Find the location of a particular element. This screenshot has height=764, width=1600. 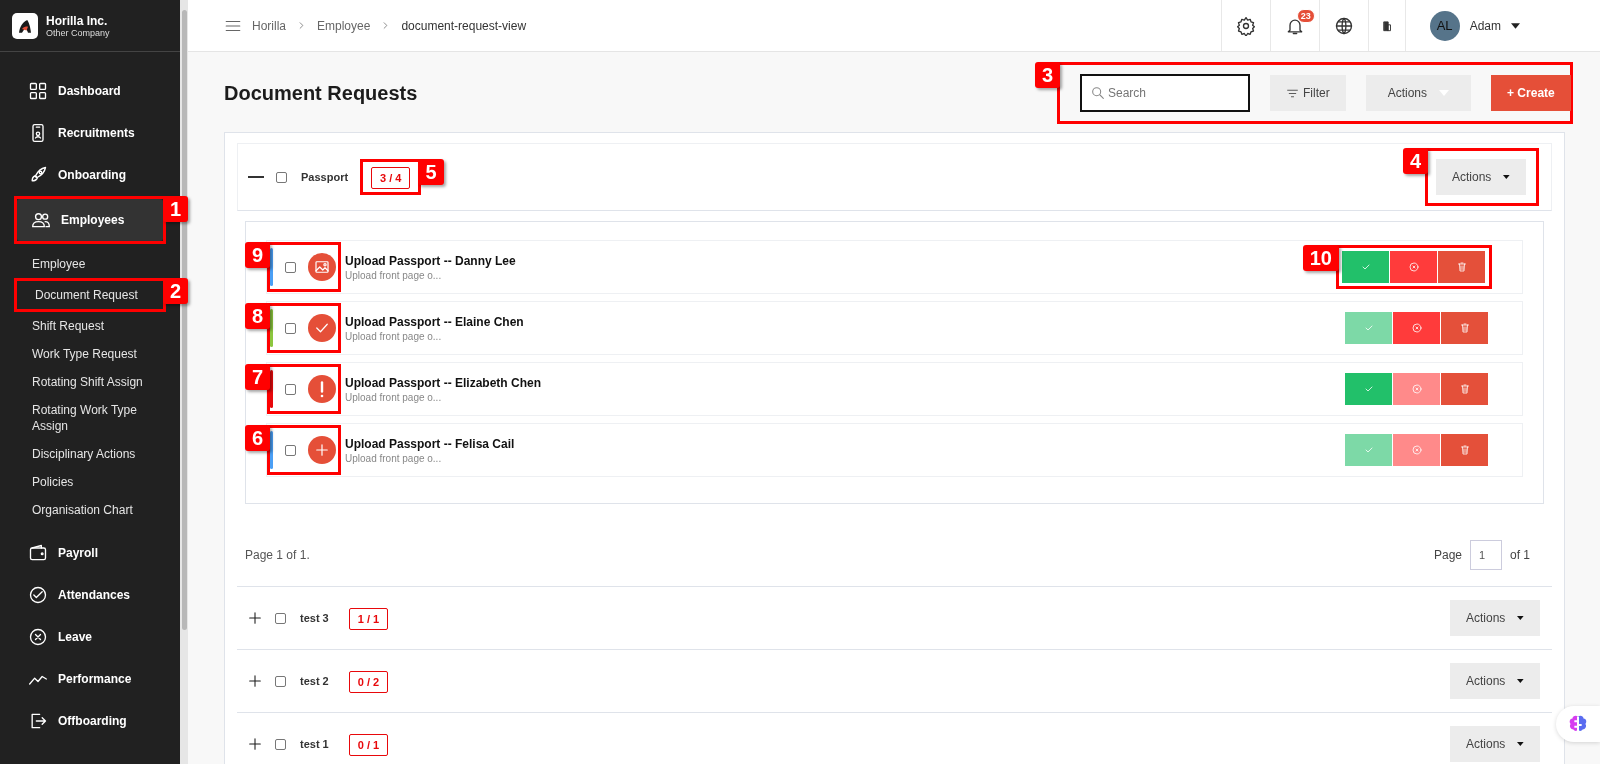

submenu-item: Organisation Chart is located at coordinates (90, 510).